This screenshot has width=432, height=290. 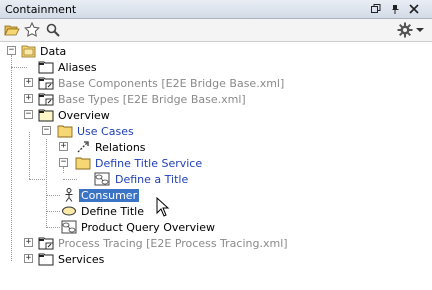 I want to click on tree-item-data: − Data, so click(x=150, y=51).